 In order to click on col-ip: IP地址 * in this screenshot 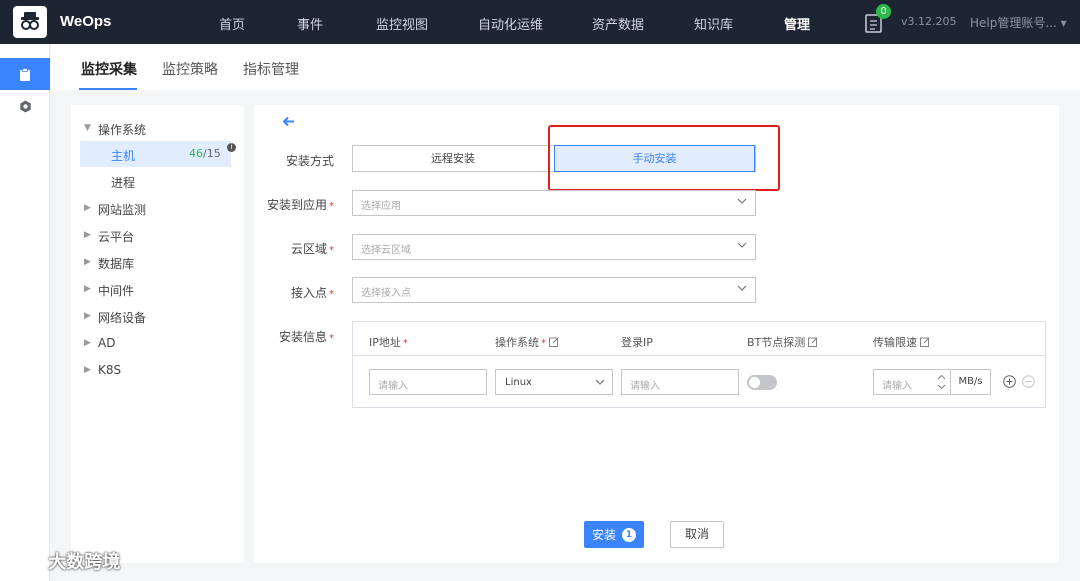, I will do `click(388, 342)`.